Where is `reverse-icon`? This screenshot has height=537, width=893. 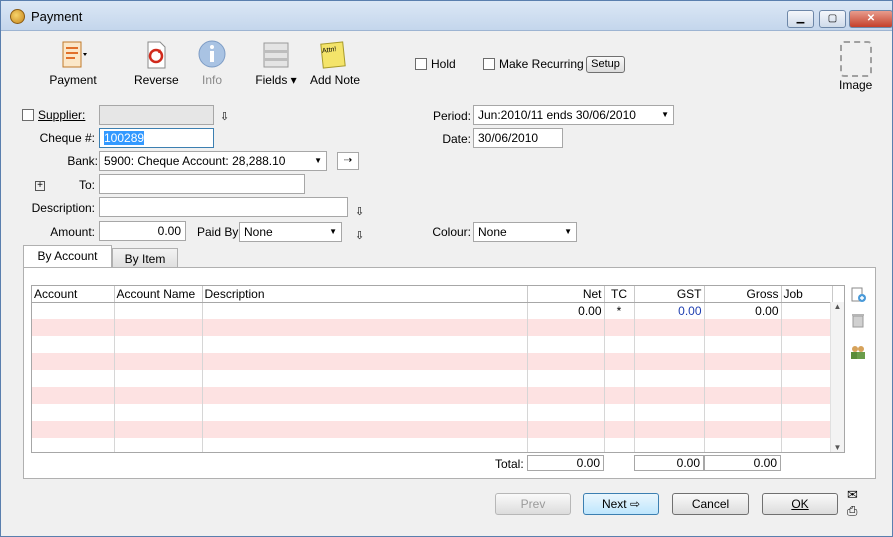
reverse-icon is located at coordinates (156, 55).